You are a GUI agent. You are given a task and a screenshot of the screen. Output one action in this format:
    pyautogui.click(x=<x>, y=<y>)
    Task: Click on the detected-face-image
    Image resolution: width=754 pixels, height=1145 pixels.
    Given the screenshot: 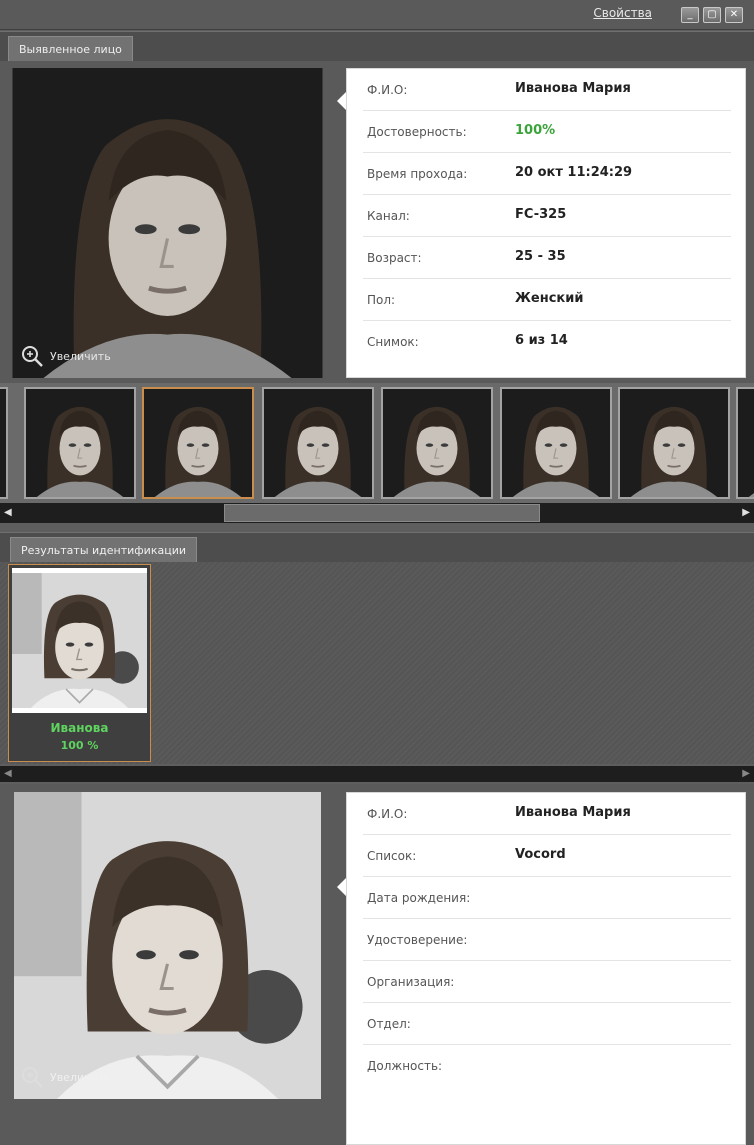 What is the action you would take?
    pyautogui.click(x=167, y=223)
    